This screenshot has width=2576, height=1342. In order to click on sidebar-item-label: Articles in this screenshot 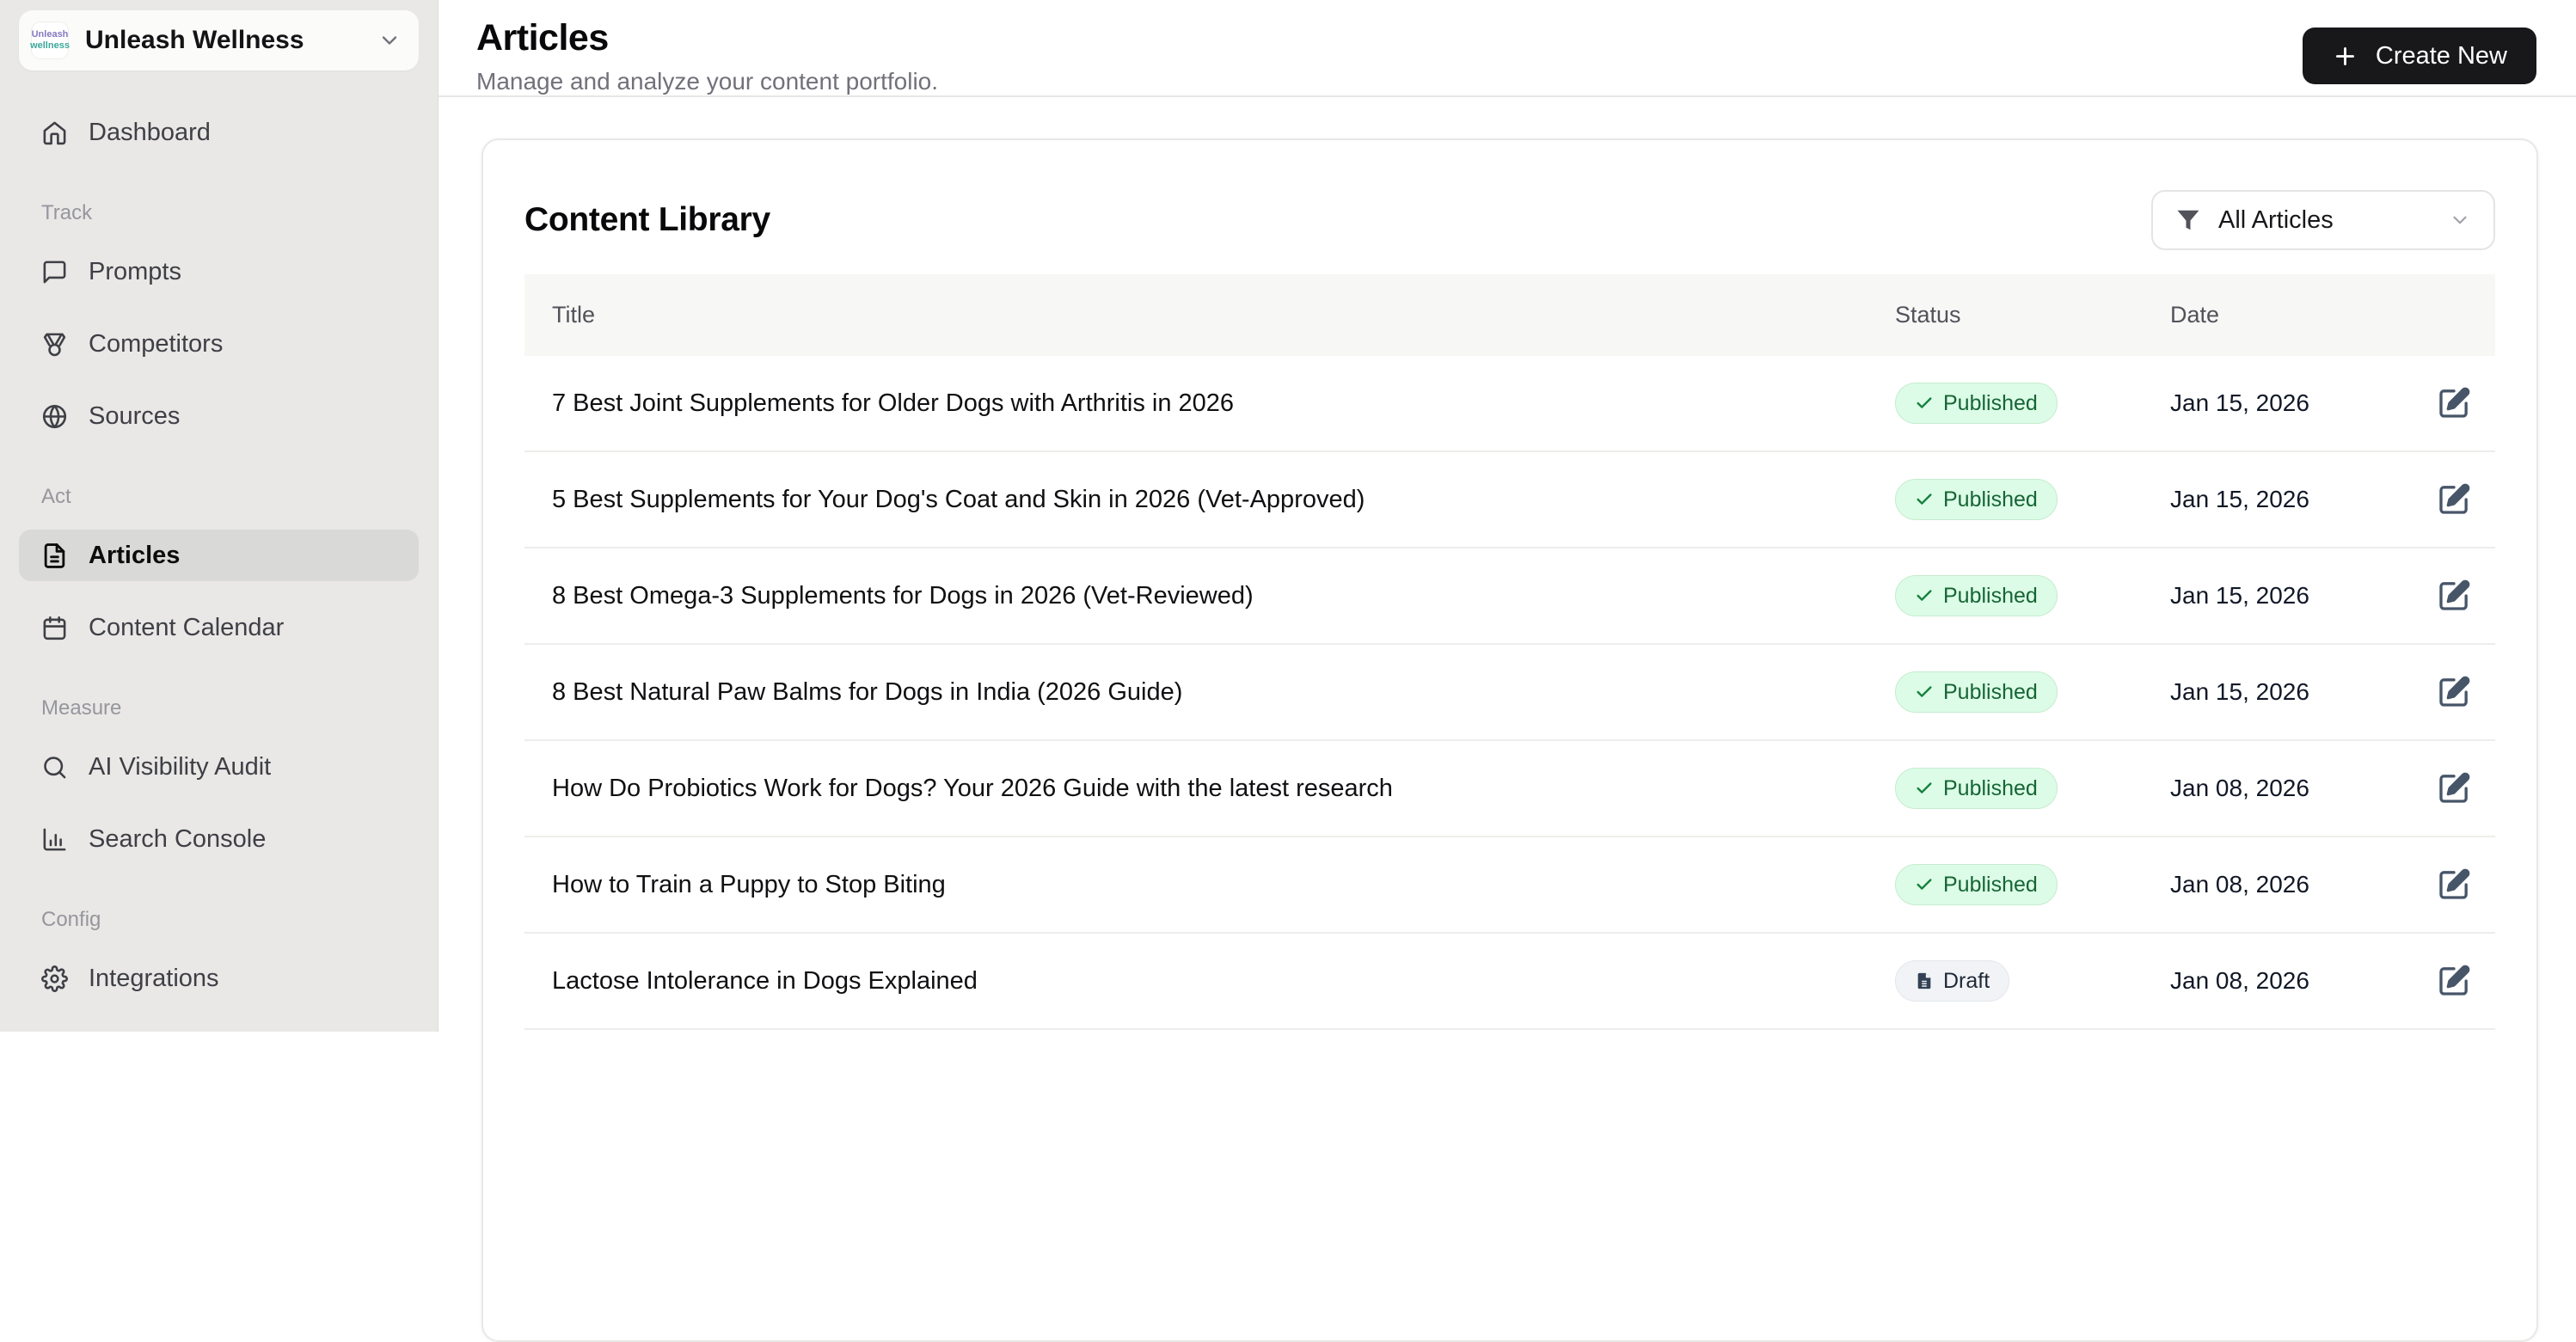, I will do `click(135, 555)`.